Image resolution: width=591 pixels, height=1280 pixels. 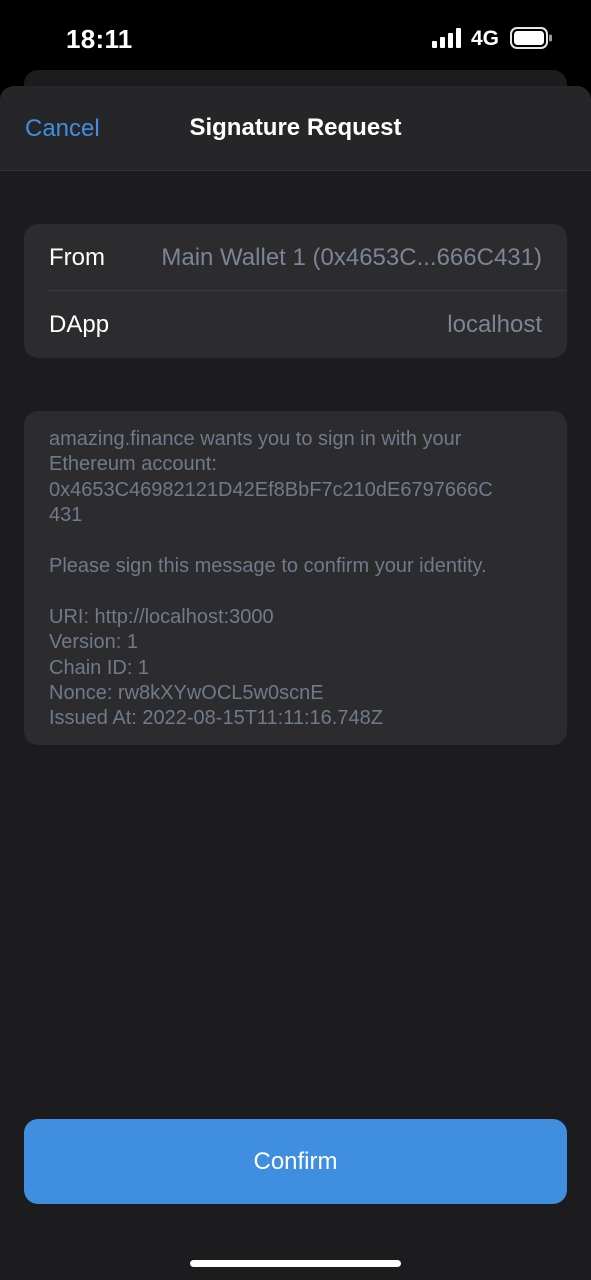 What do you see at coordinates (66, 515) in the screenshot?
I see `message-line: 431` at bounding box center [66, 515].